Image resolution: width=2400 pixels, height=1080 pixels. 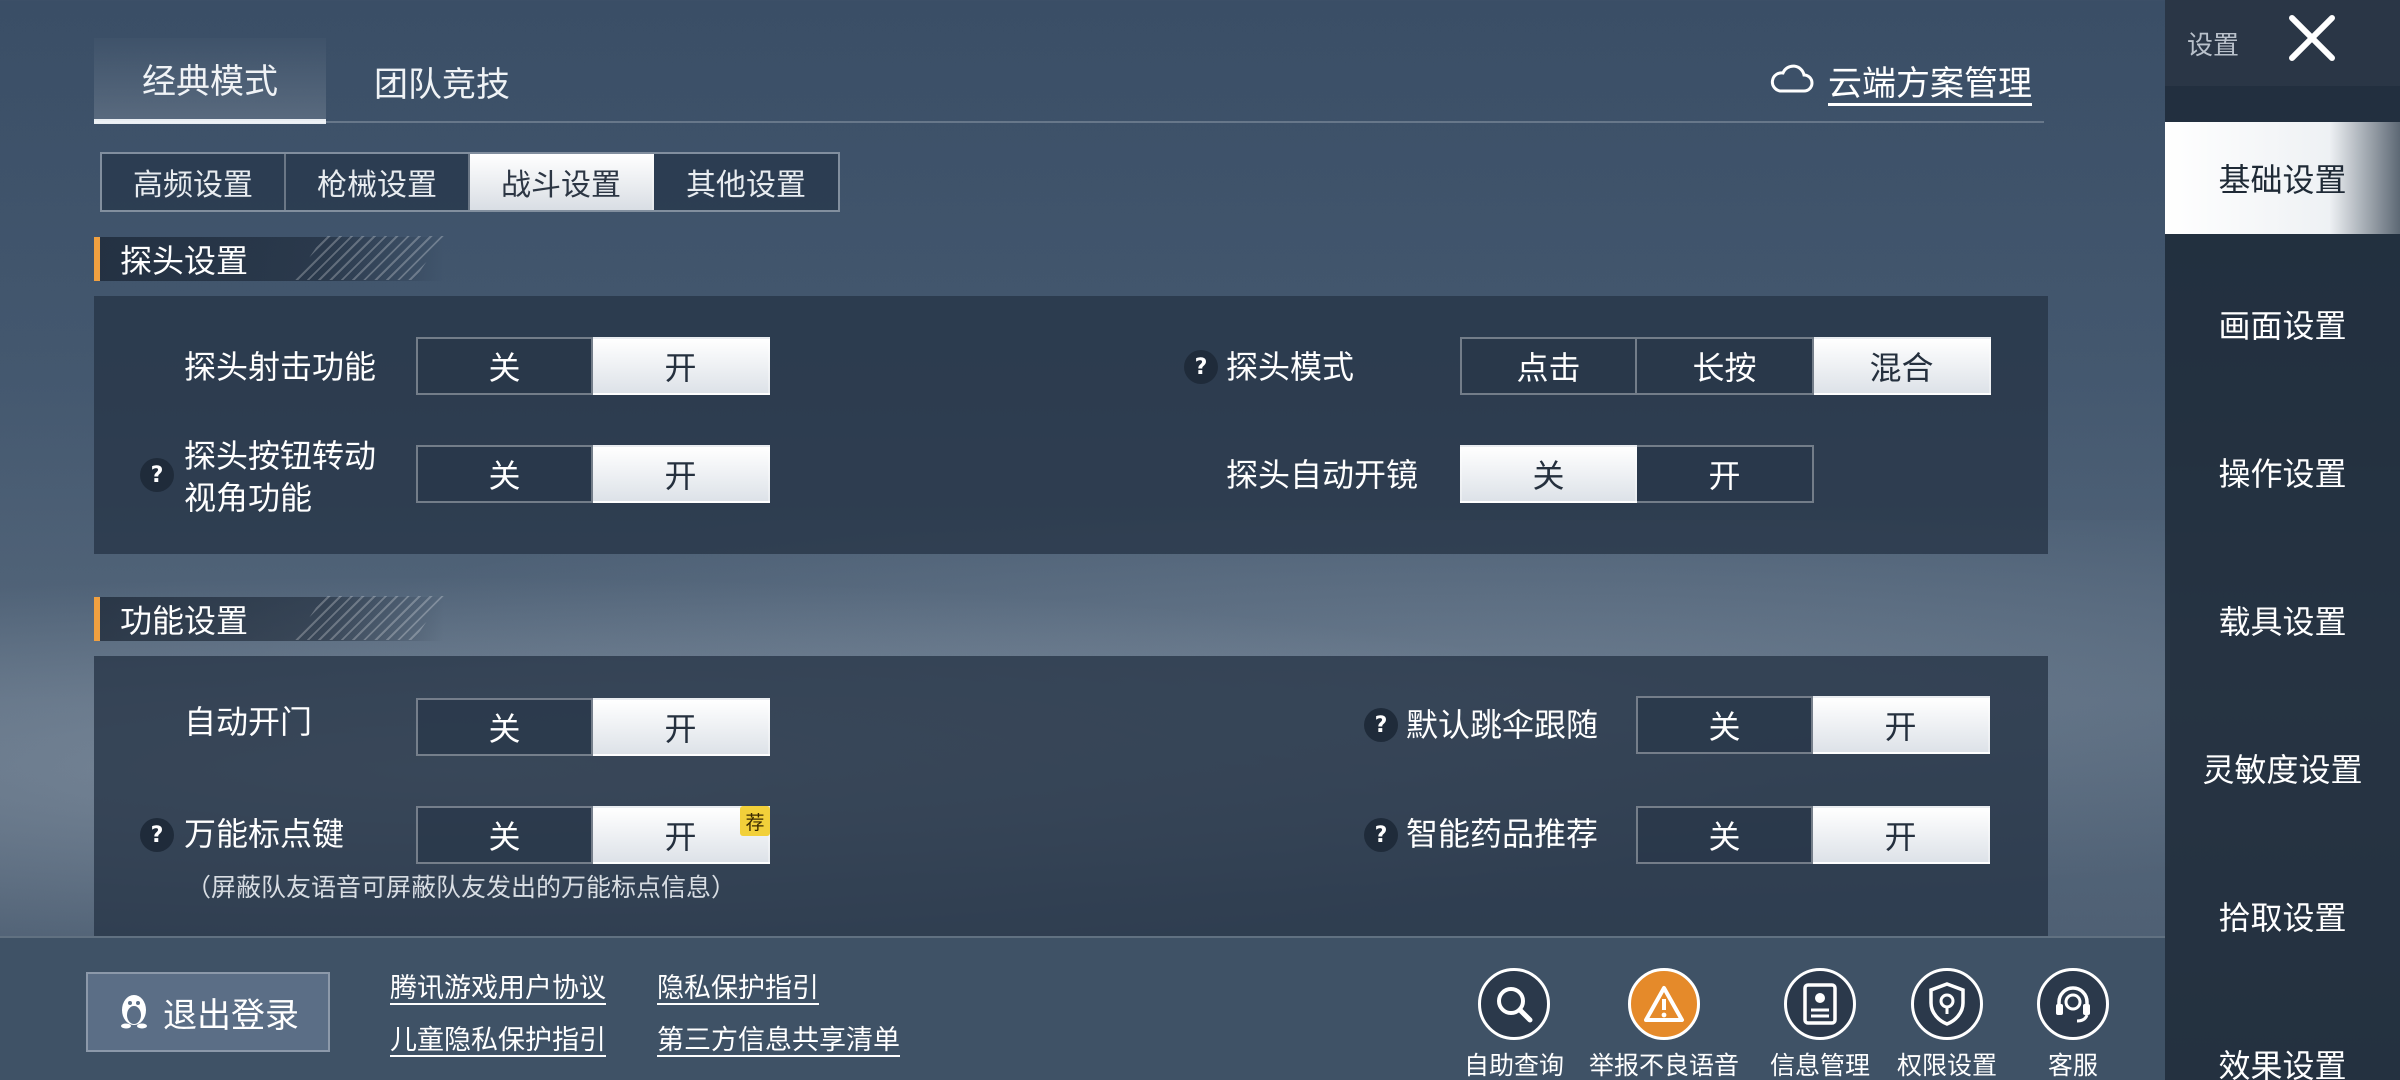 What do you see at coordinates (1930, 84) in the screenshot?
I see `cloud-plan-management-label: 云端方案管理` at bounding box center [1930, 84].